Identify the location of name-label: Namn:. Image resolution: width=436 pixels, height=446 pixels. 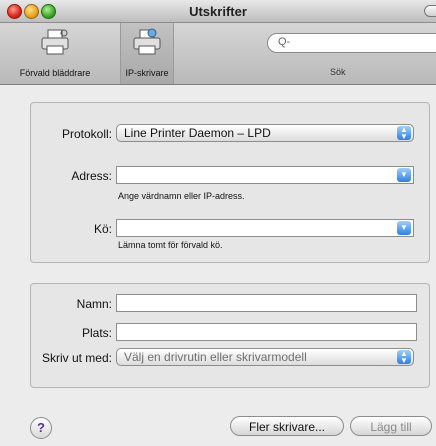
(94, 304).